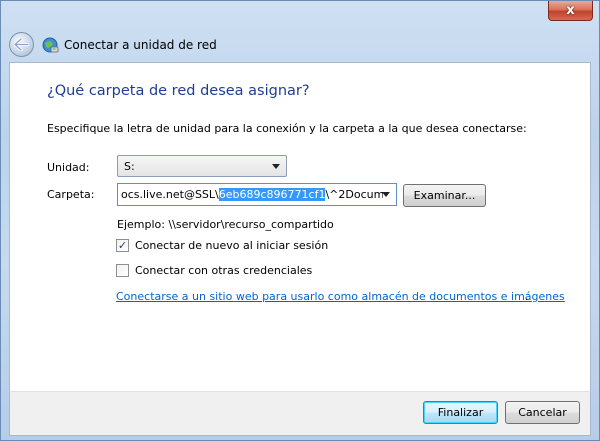 This screenshot has width=600, height=441. I want to click on wizard-footer: Finalizar Cancelar, so click(300, 413).